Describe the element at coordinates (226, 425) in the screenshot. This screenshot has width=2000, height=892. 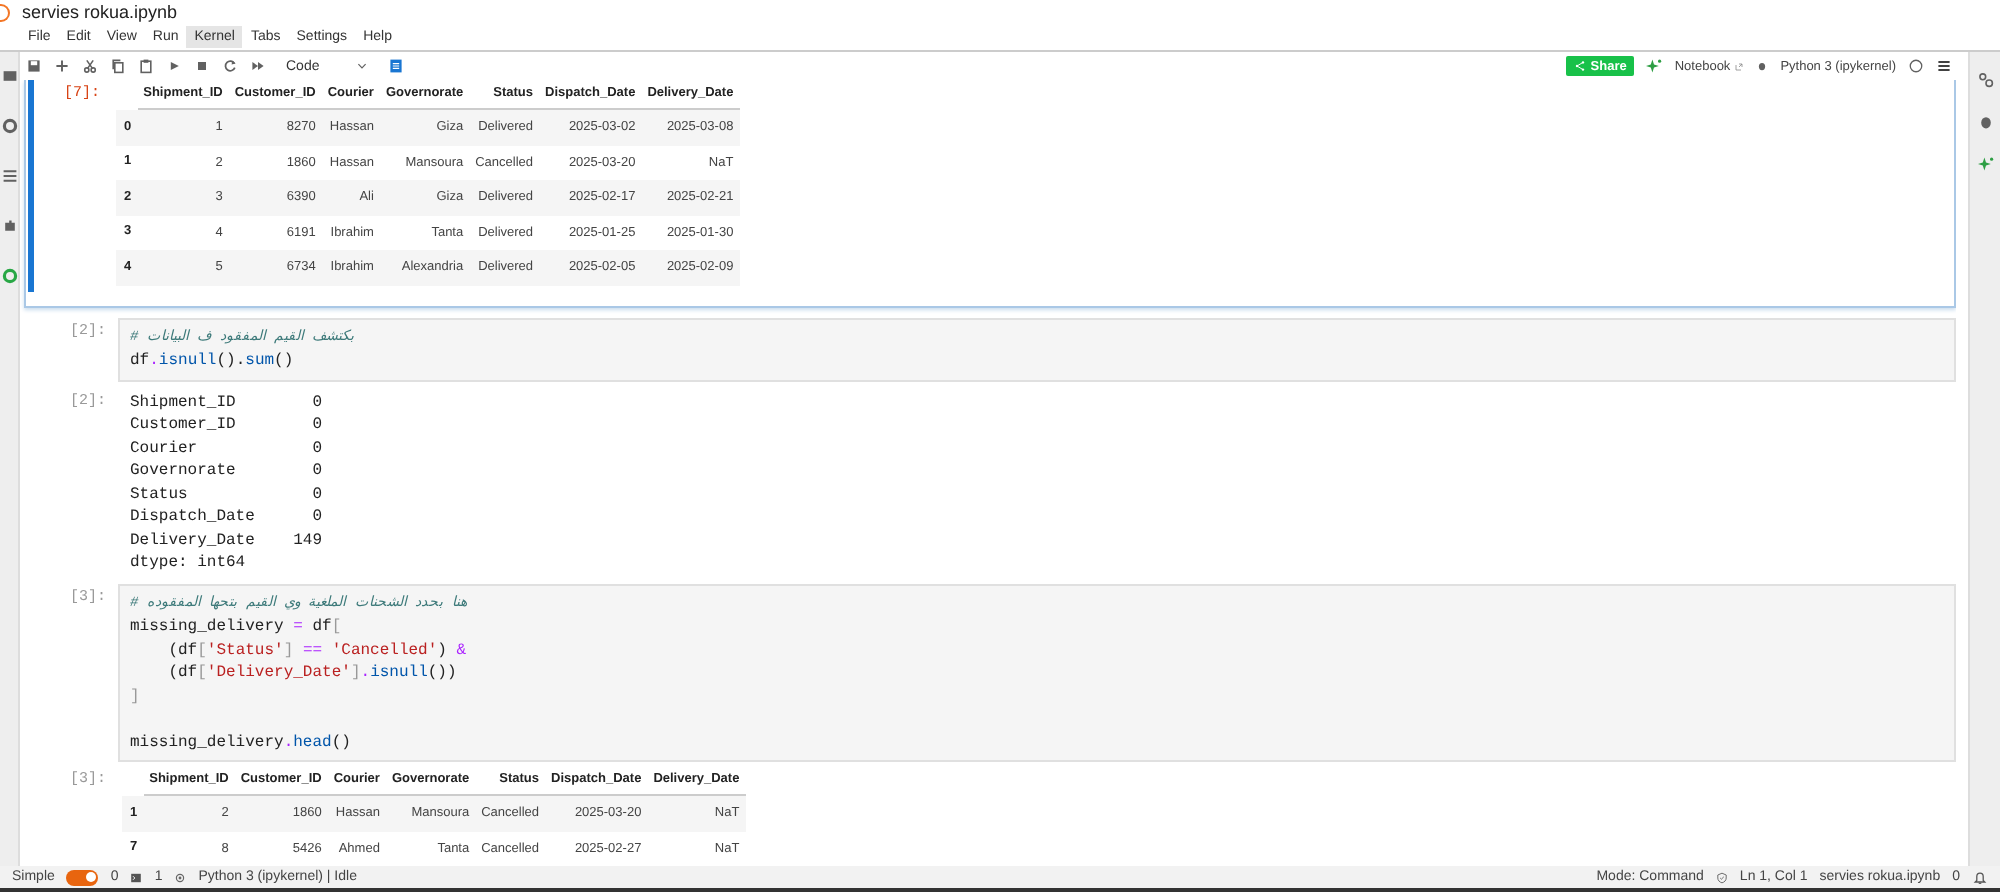
I see `output-line: Customer_ID 0` at that location.